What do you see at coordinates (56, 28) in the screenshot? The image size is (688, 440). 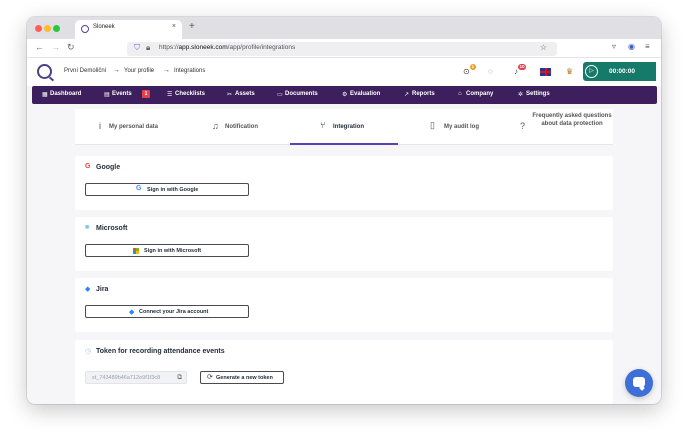 I see `maximize-window-icon` at bounding box center [56, 28].